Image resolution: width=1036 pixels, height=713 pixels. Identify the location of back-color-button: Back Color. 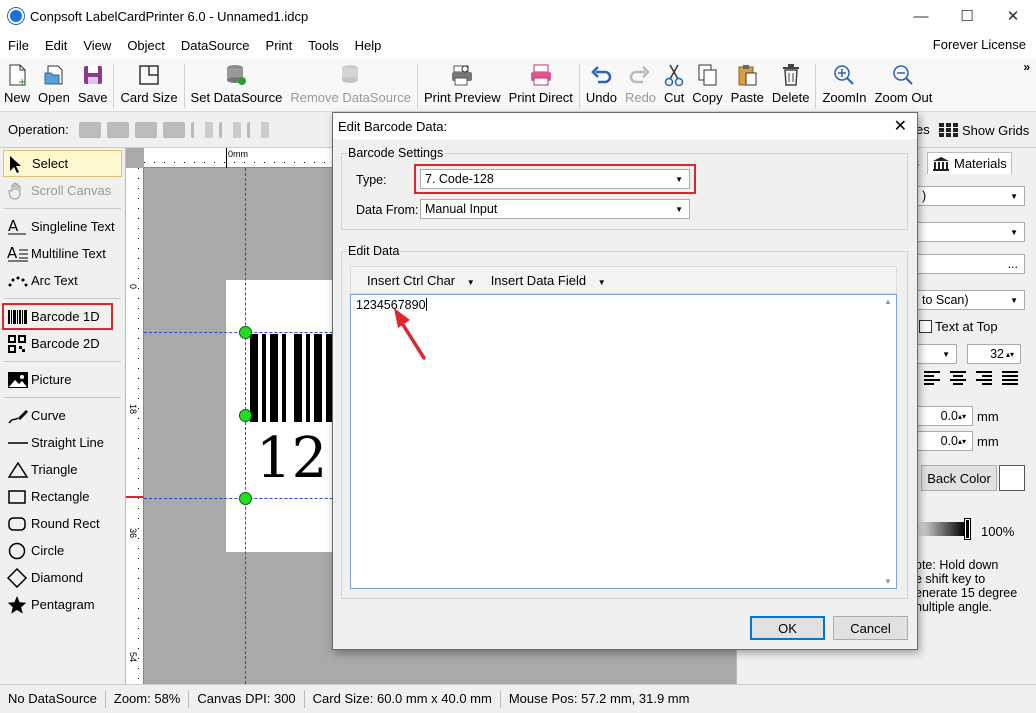
(959, 478).